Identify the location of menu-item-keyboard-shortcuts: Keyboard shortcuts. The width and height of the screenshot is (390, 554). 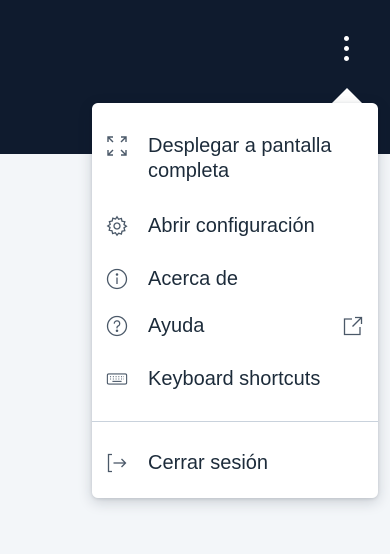
(235, 379).